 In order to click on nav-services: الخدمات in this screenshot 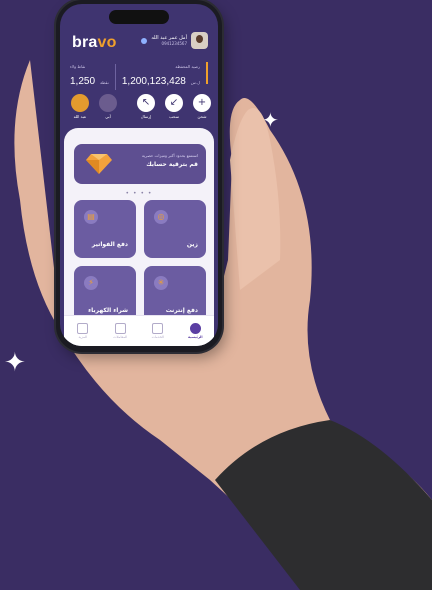, I will do `click(158, 331)`.